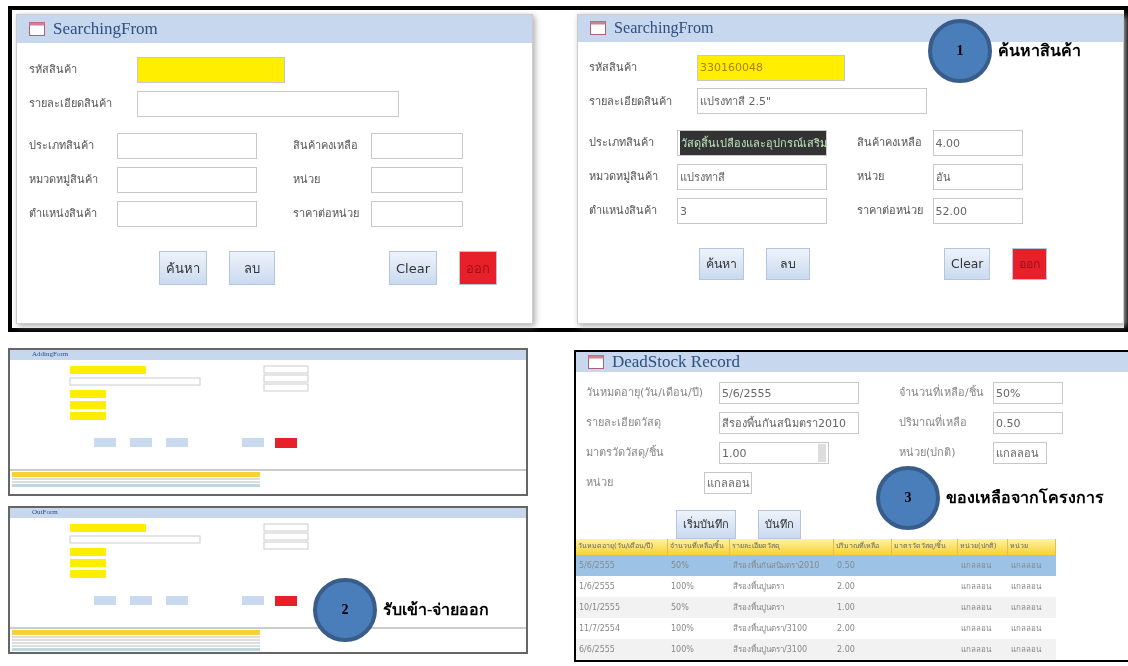 Image resolution: width=1128 pixels, height=666 pixels. Describe the element at coordinates (789, 423) in the screenshot. I see `input-field: สีรองพื้นกันสนิมตรา2010` at that location.